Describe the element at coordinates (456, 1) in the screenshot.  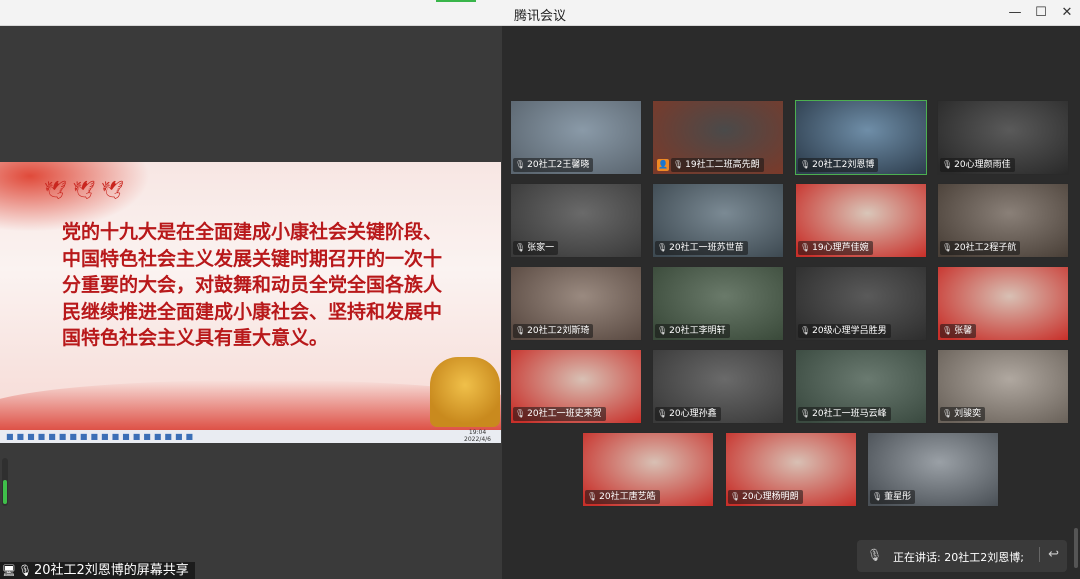
I see `title-accent` at that location.